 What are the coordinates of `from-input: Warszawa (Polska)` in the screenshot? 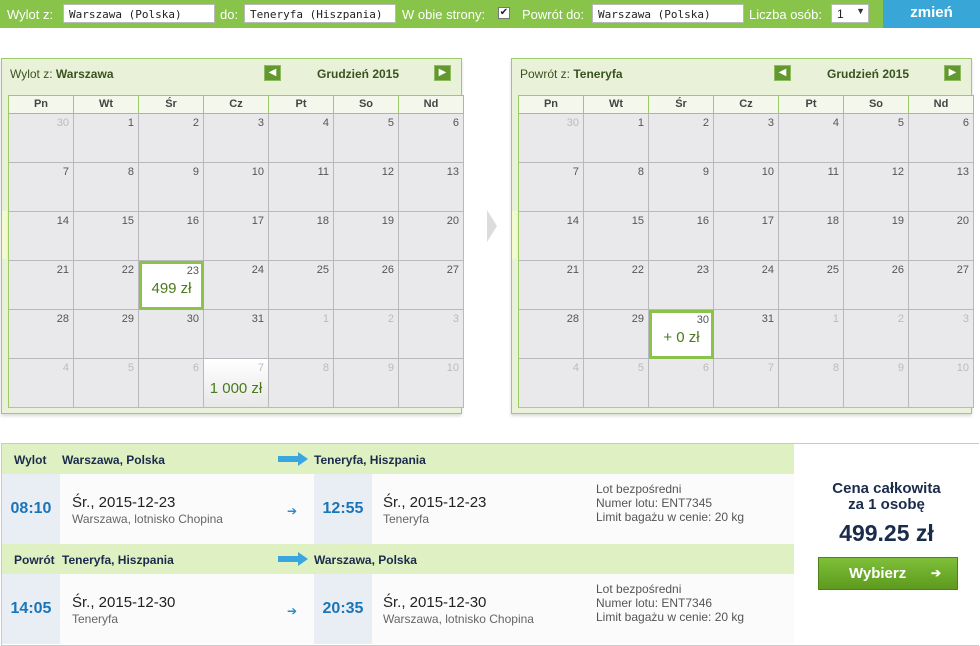 It's located at (139, 13).